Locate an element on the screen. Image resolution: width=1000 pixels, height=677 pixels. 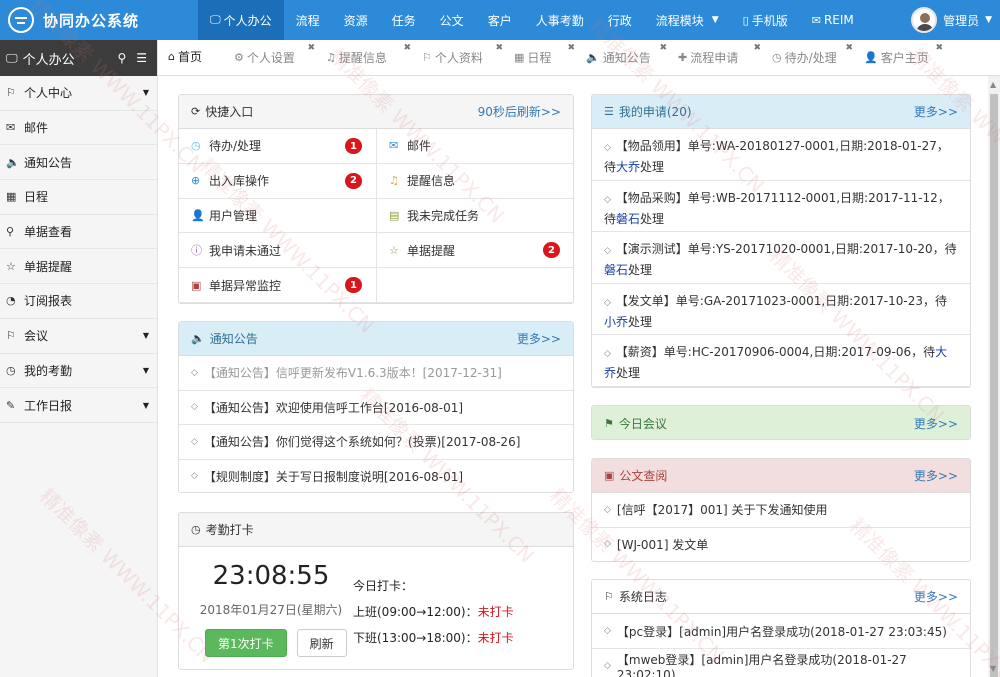
notice-item: ◇ 【通知公告】你们觉得这个系统如何？(投票)[2017-08-26] is located at coordinates (376, 442).